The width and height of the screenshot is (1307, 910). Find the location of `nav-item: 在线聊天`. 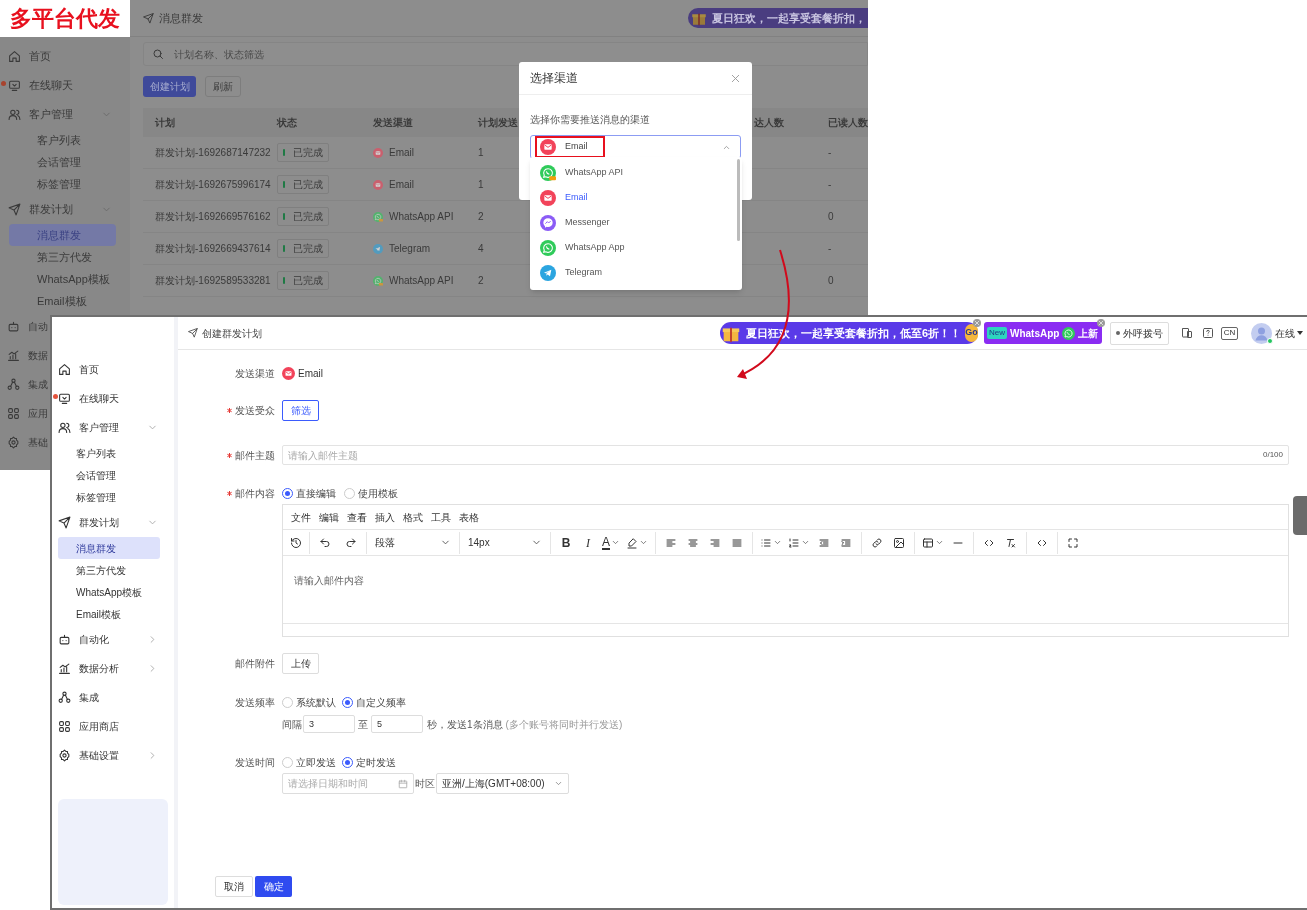

nav-item: 在线聊天 is located at coordinates (113, 398).